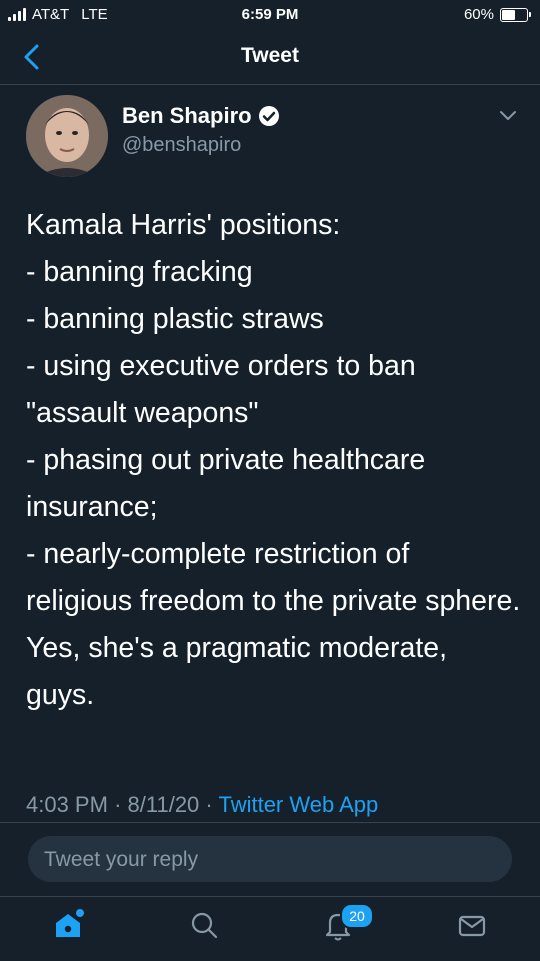  I want to click on status-right: 60%, so click(497, 14).